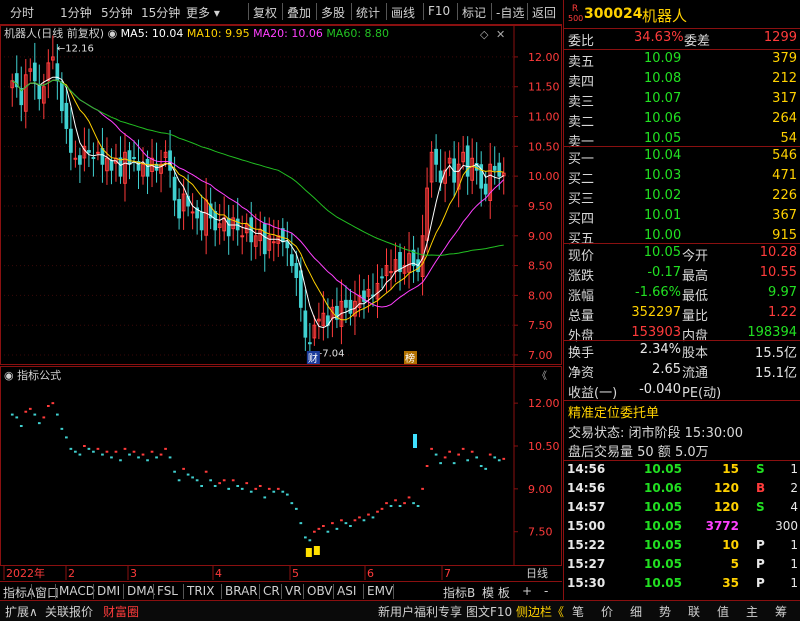  I want to click on toolbar-button-5: F10, so click(439, 11).